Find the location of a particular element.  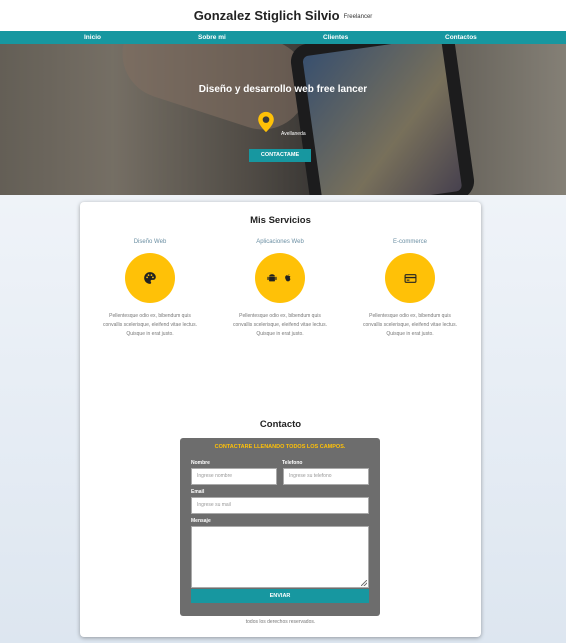

footer-text: todos los derechos reservados. is located at coordinates (280, 622).